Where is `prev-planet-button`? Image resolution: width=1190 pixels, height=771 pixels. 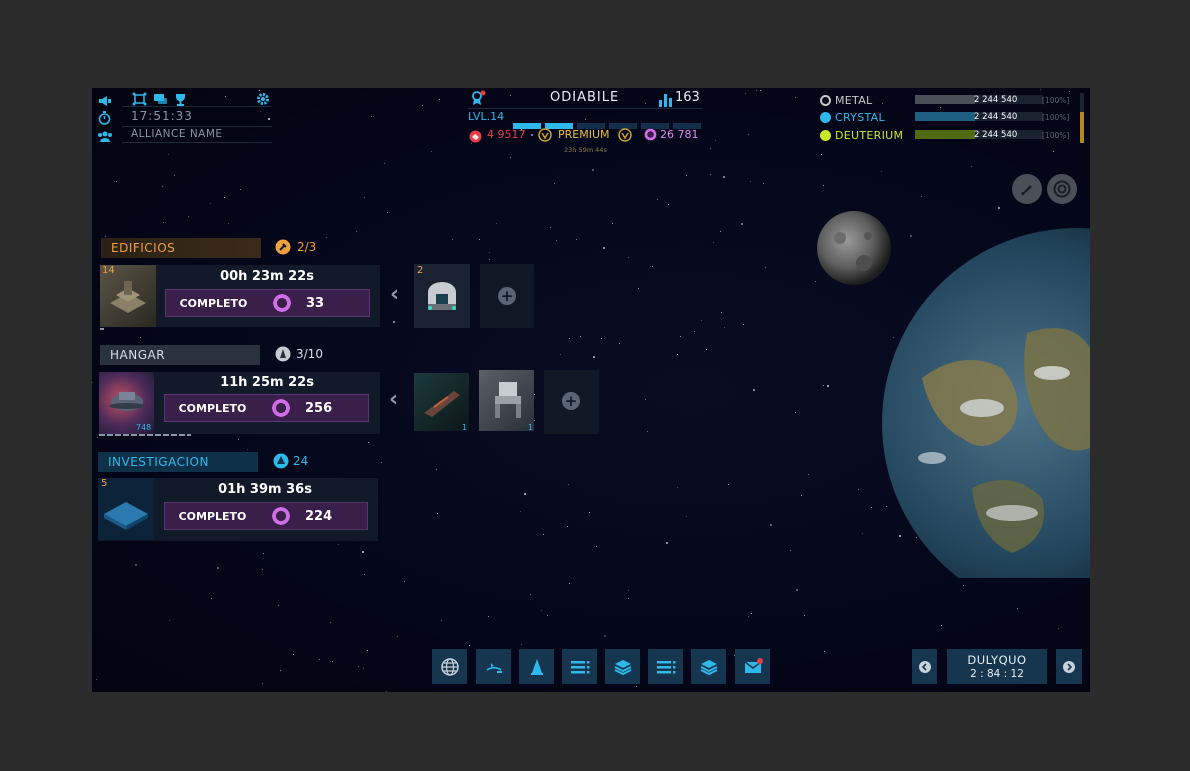 prev-planet-button is located at coordinates (924, 666).